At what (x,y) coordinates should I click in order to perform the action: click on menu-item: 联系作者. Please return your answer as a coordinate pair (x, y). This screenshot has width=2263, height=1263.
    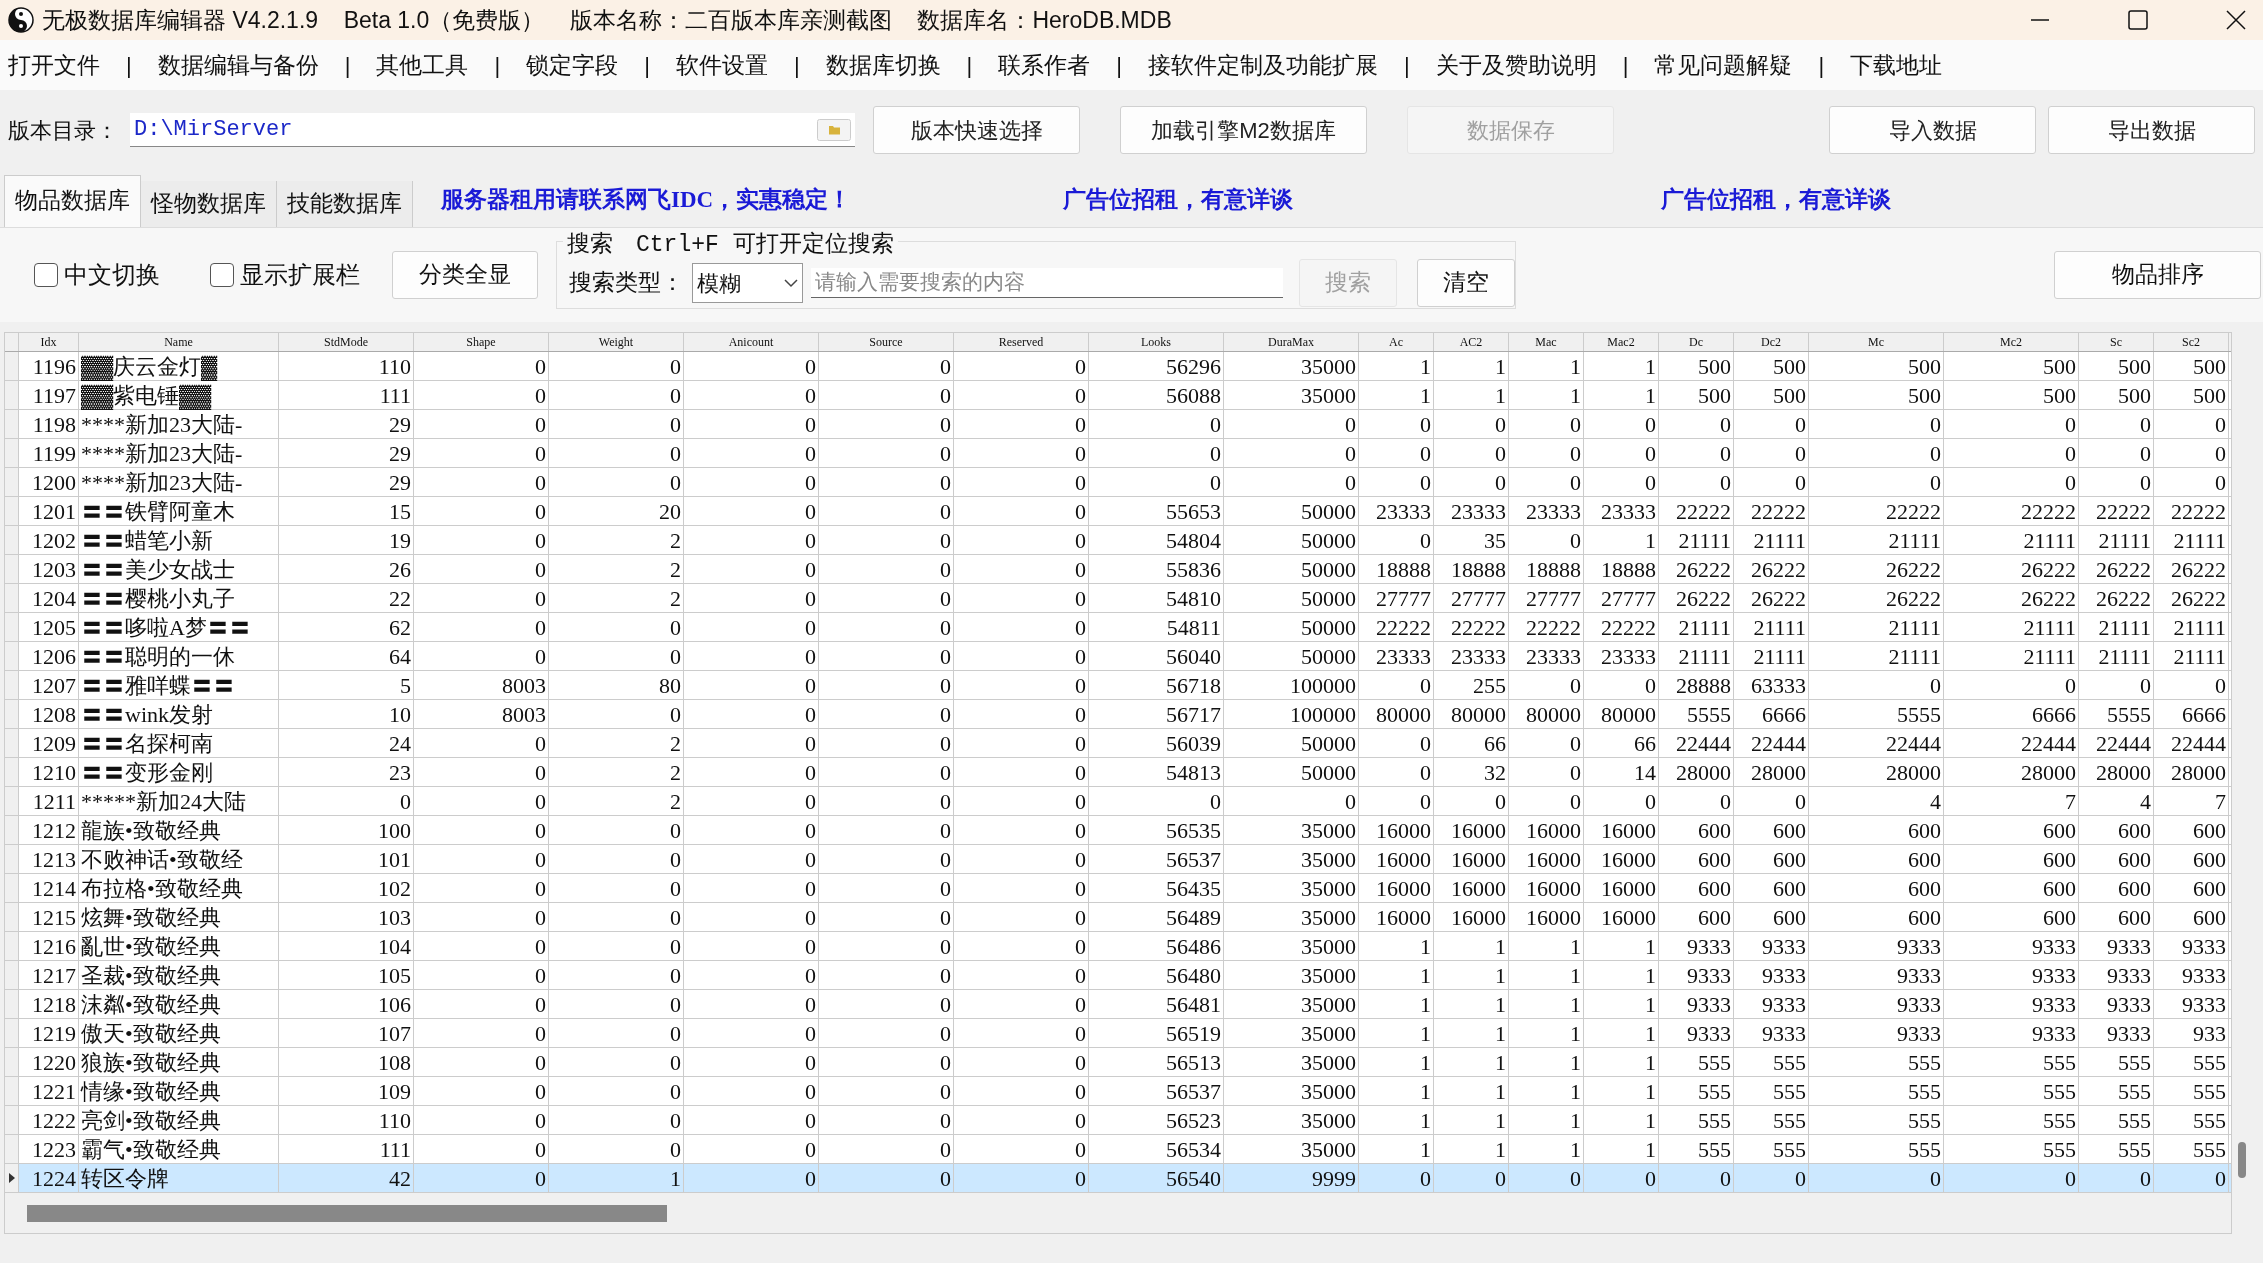
    Looking at the image, I should click on (1044, 65).